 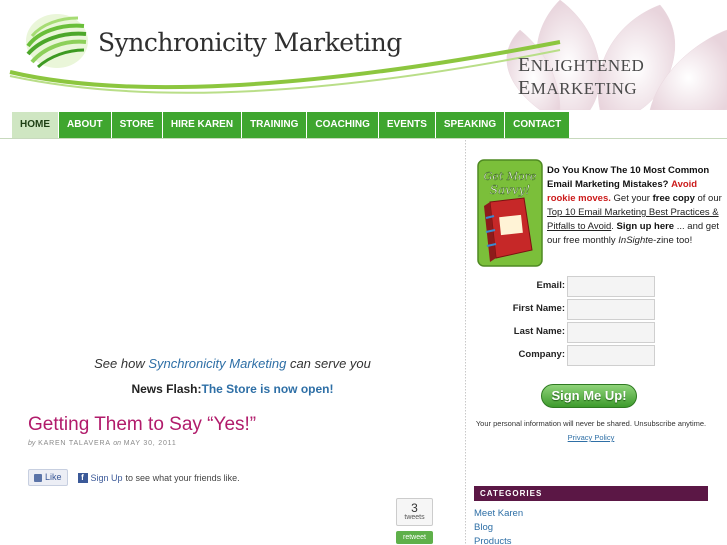 What do you see at coordinates (498, 514) in the screenshot?
I see `category-meet-karen: Meet Karen` at bounding box center [498, 514].